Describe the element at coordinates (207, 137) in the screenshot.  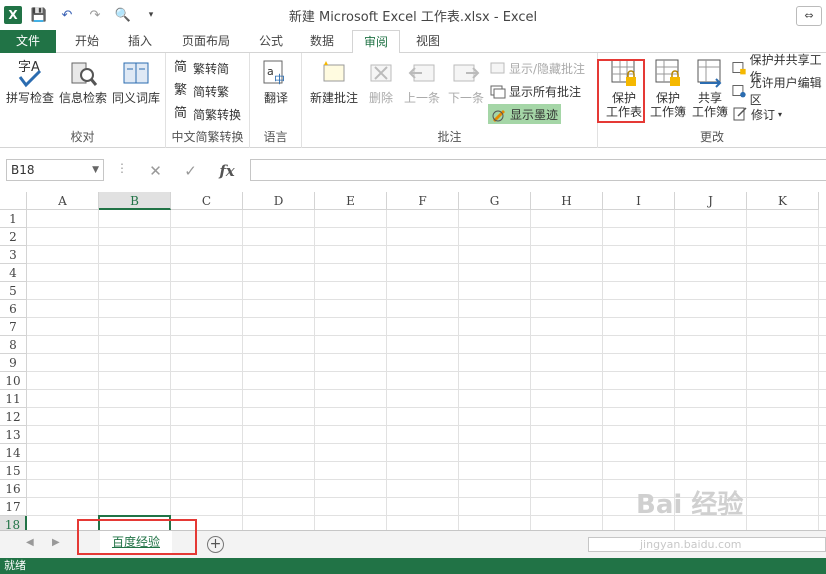
I see `group-label-chinese: 中文简繁转换` at that location.